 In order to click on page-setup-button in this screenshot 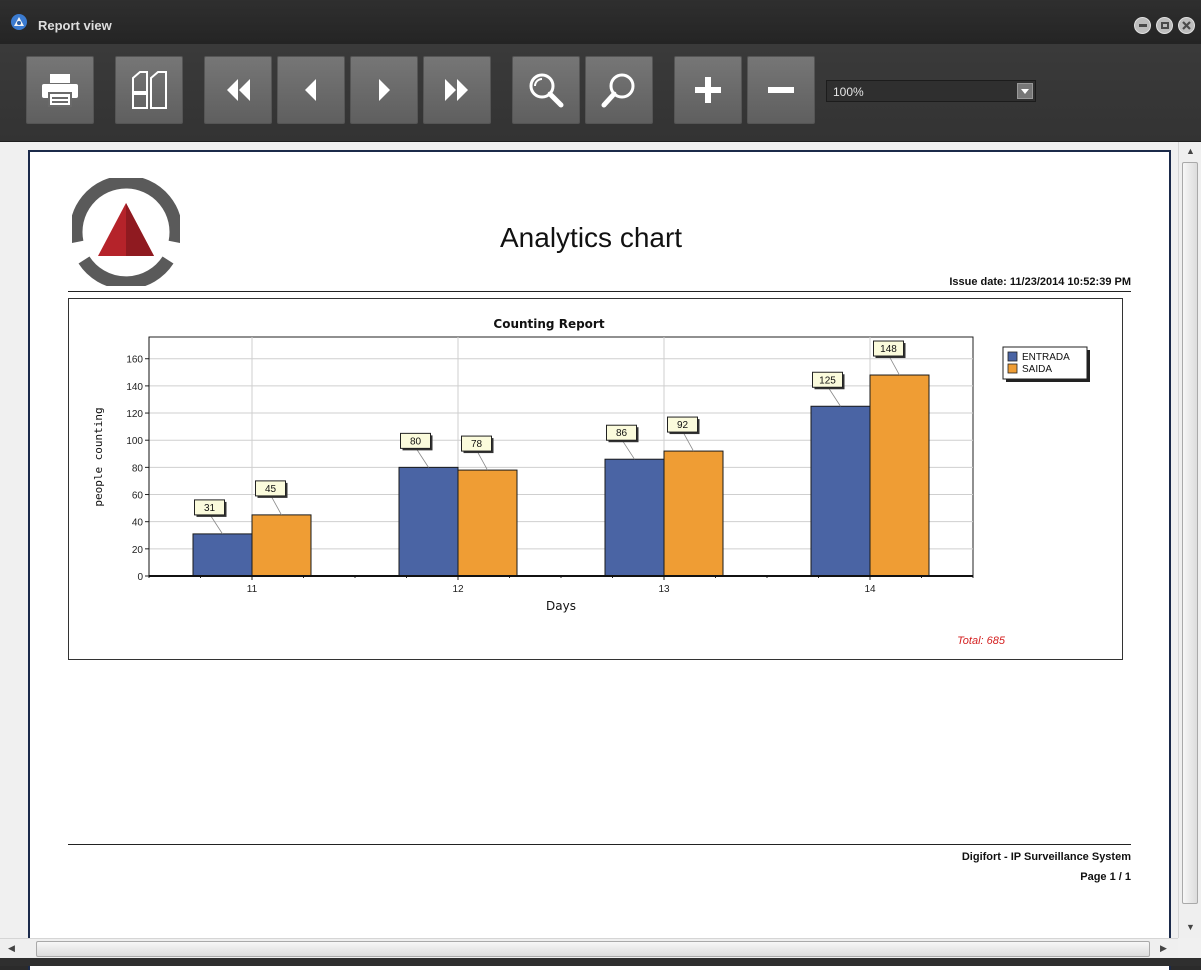, I will do `click(149, 90)`.